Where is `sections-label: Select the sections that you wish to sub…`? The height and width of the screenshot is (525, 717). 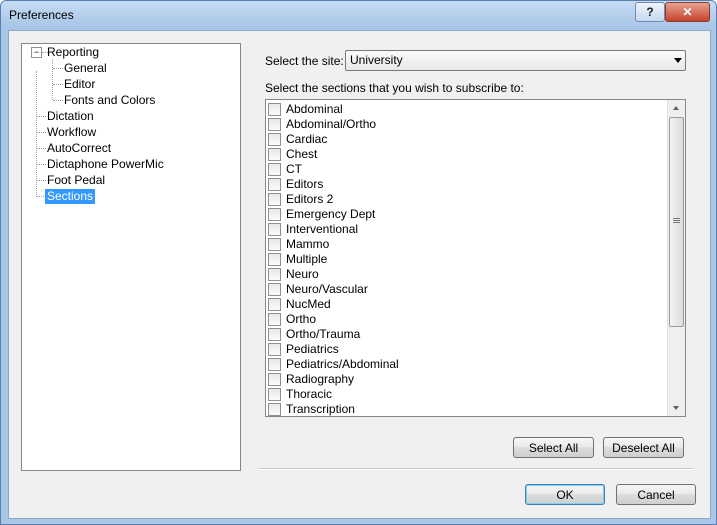 sections-label: Select the sections that you wish to sub… is located at coordinates (394, 88).